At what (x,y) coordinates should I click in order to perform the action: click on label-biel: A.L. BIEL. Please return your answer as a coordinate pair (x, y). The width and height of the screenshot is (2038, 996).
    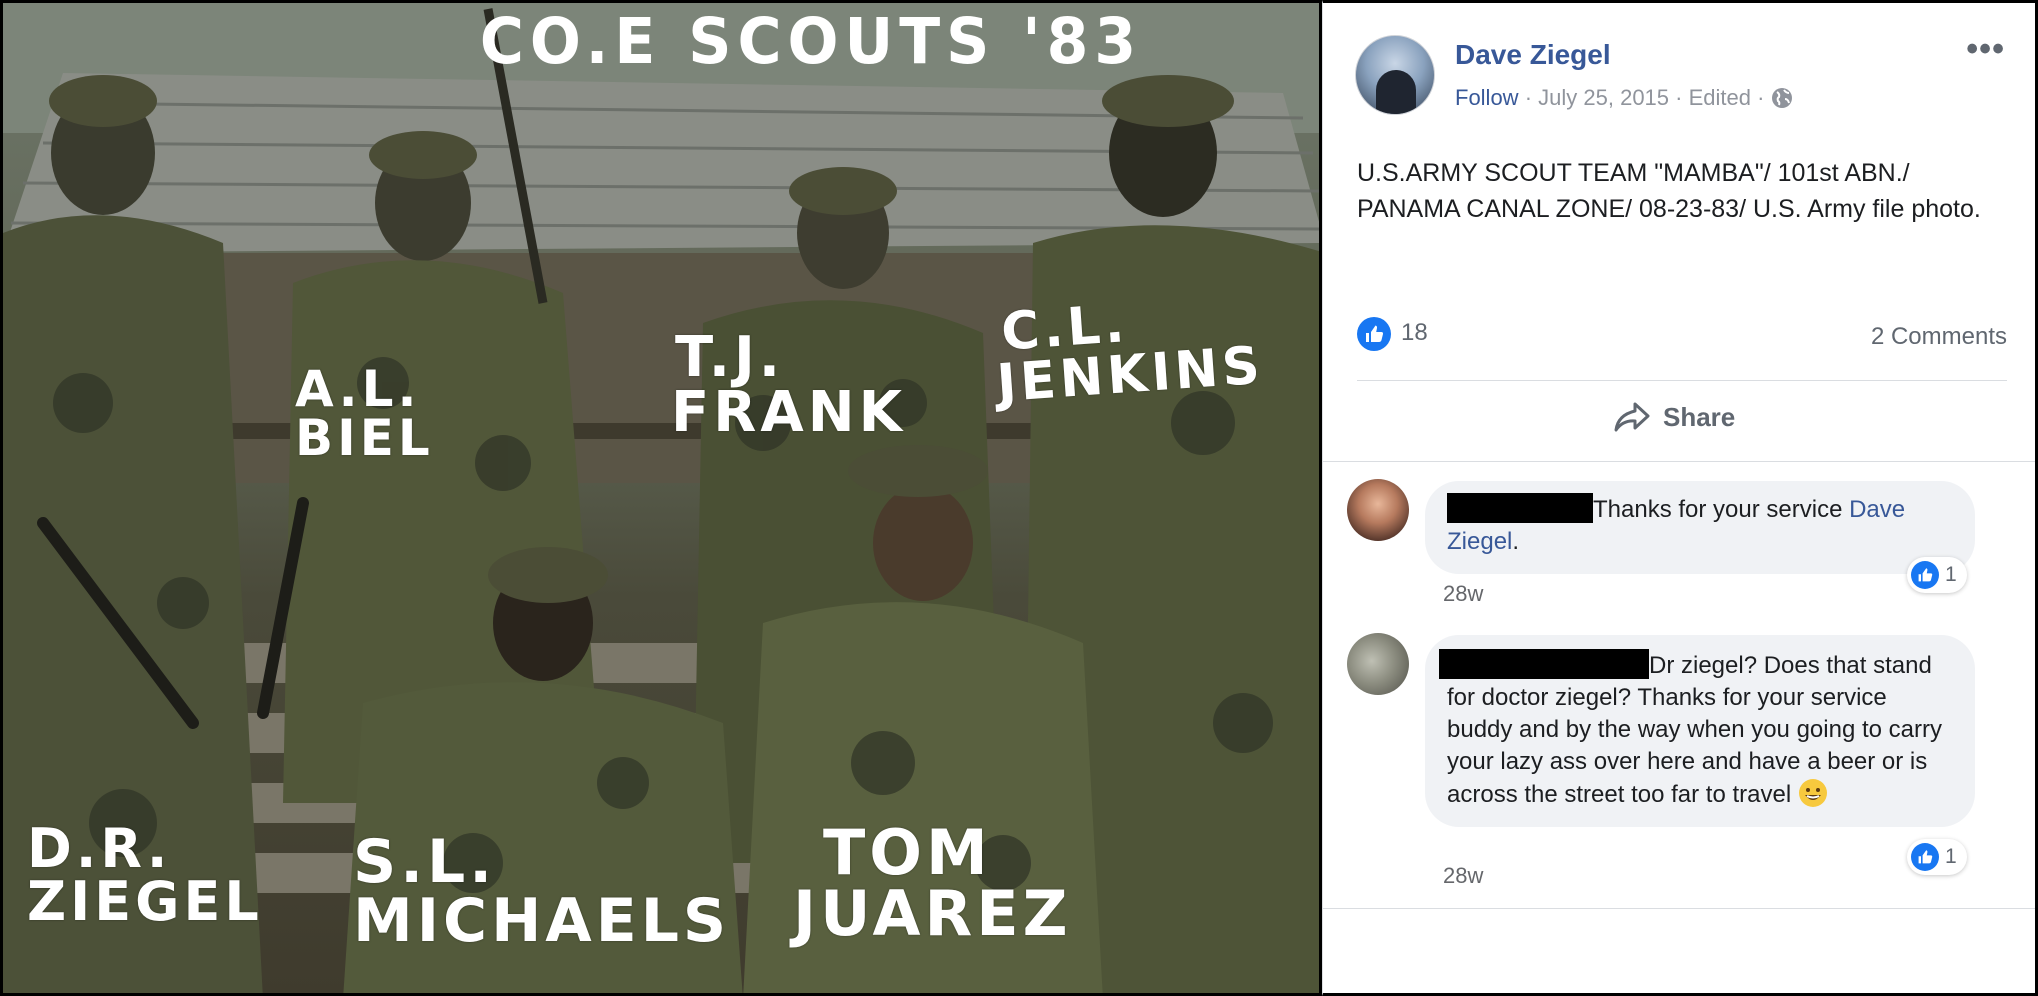
    Looking at the image, I should click on (364, 413).